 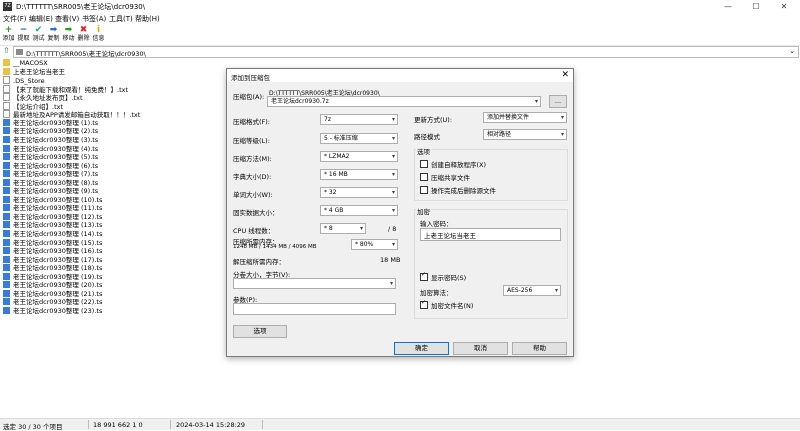 I want to click on path-label: 路径模式, so click(x=427, y=137).